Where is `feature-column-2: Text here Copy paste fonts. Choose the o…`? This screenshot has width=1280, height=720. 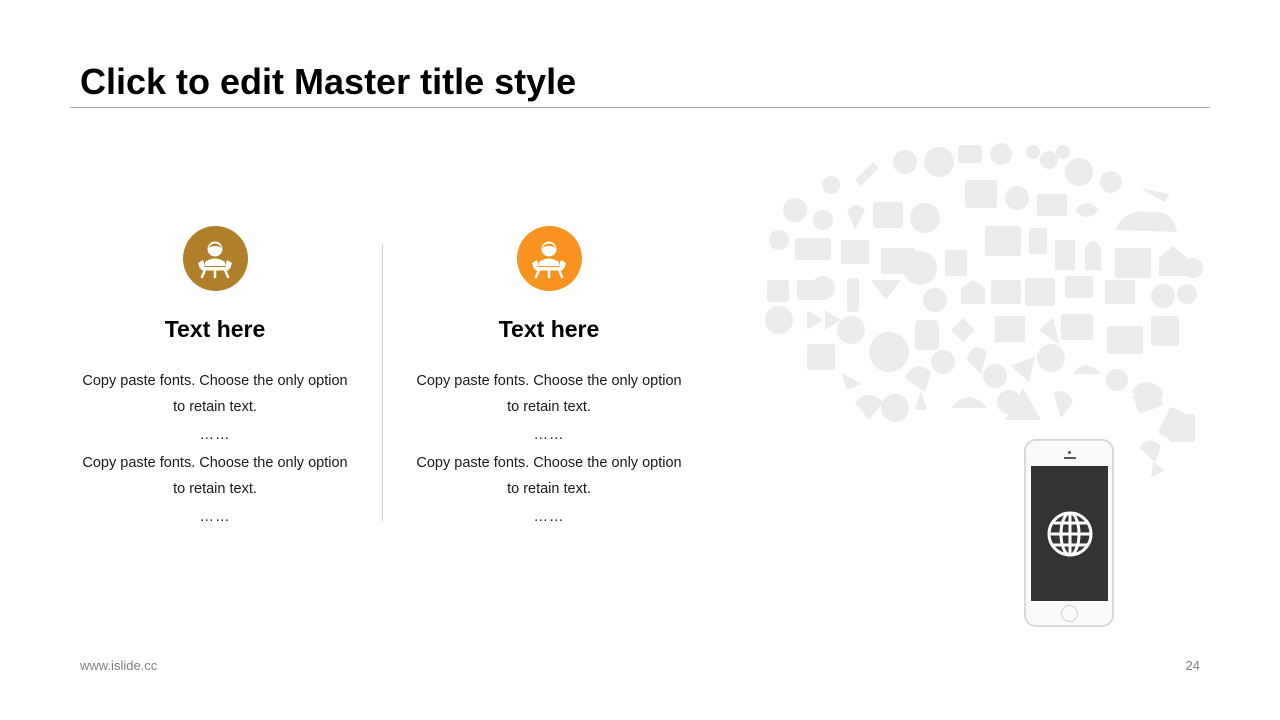 feature-column-2: Text here Copy paste fonts. Choose the o… is located at coordinates (549, 379).